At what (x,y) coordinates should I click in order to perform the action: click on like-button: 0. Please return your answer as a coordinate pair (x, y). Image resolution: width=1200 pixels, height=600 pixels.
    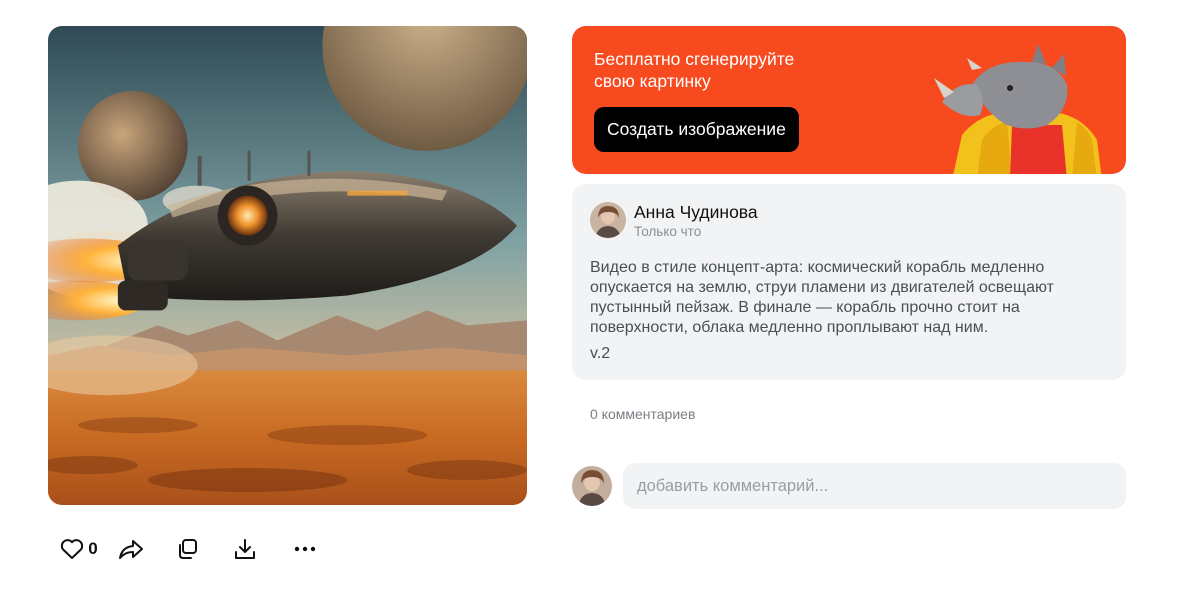
    Looking at the image, I should click on (79, 549).